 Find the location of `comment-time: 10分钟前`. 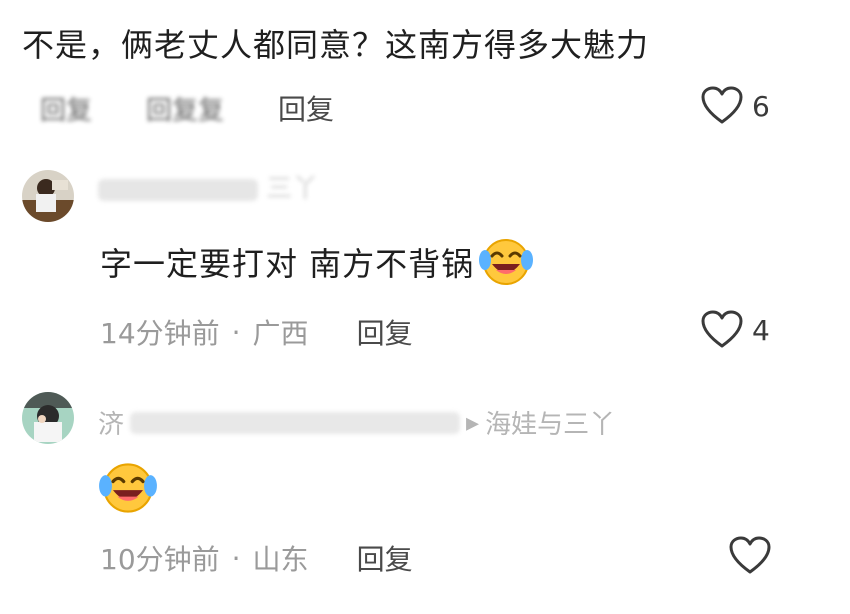

comment-time: 10分钟前 is located at coordinates (160, 559).